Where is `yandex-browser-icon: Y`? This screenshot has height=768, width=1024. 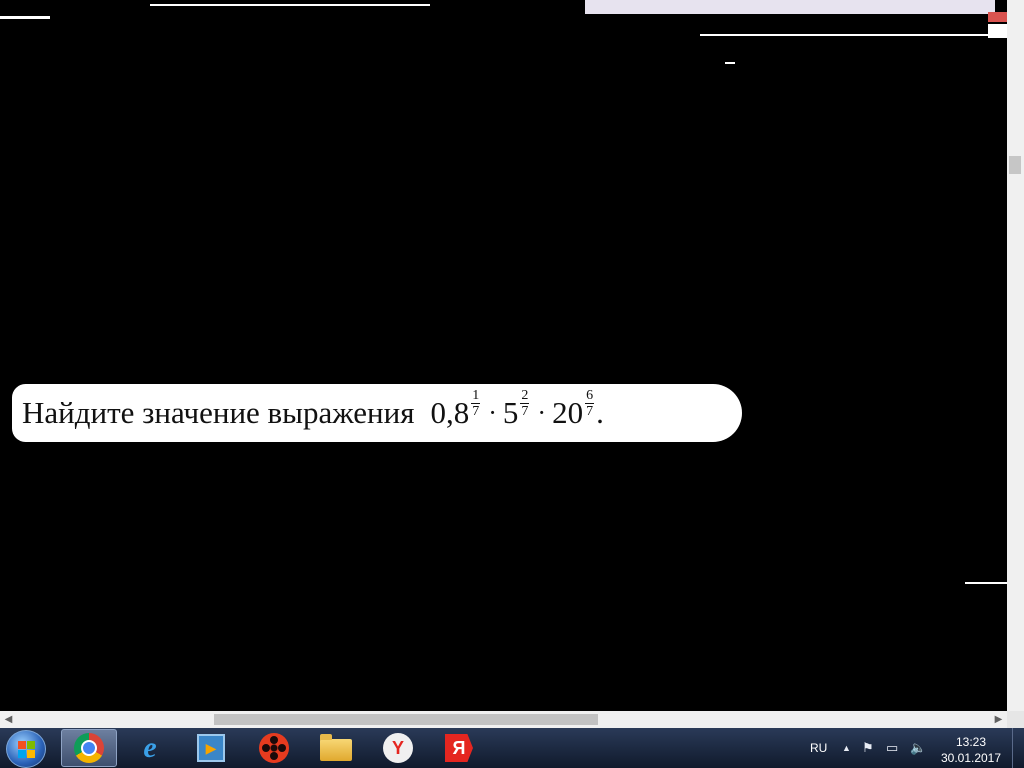
yandex-browser-icon: Y is located at coordinates (398, 748).